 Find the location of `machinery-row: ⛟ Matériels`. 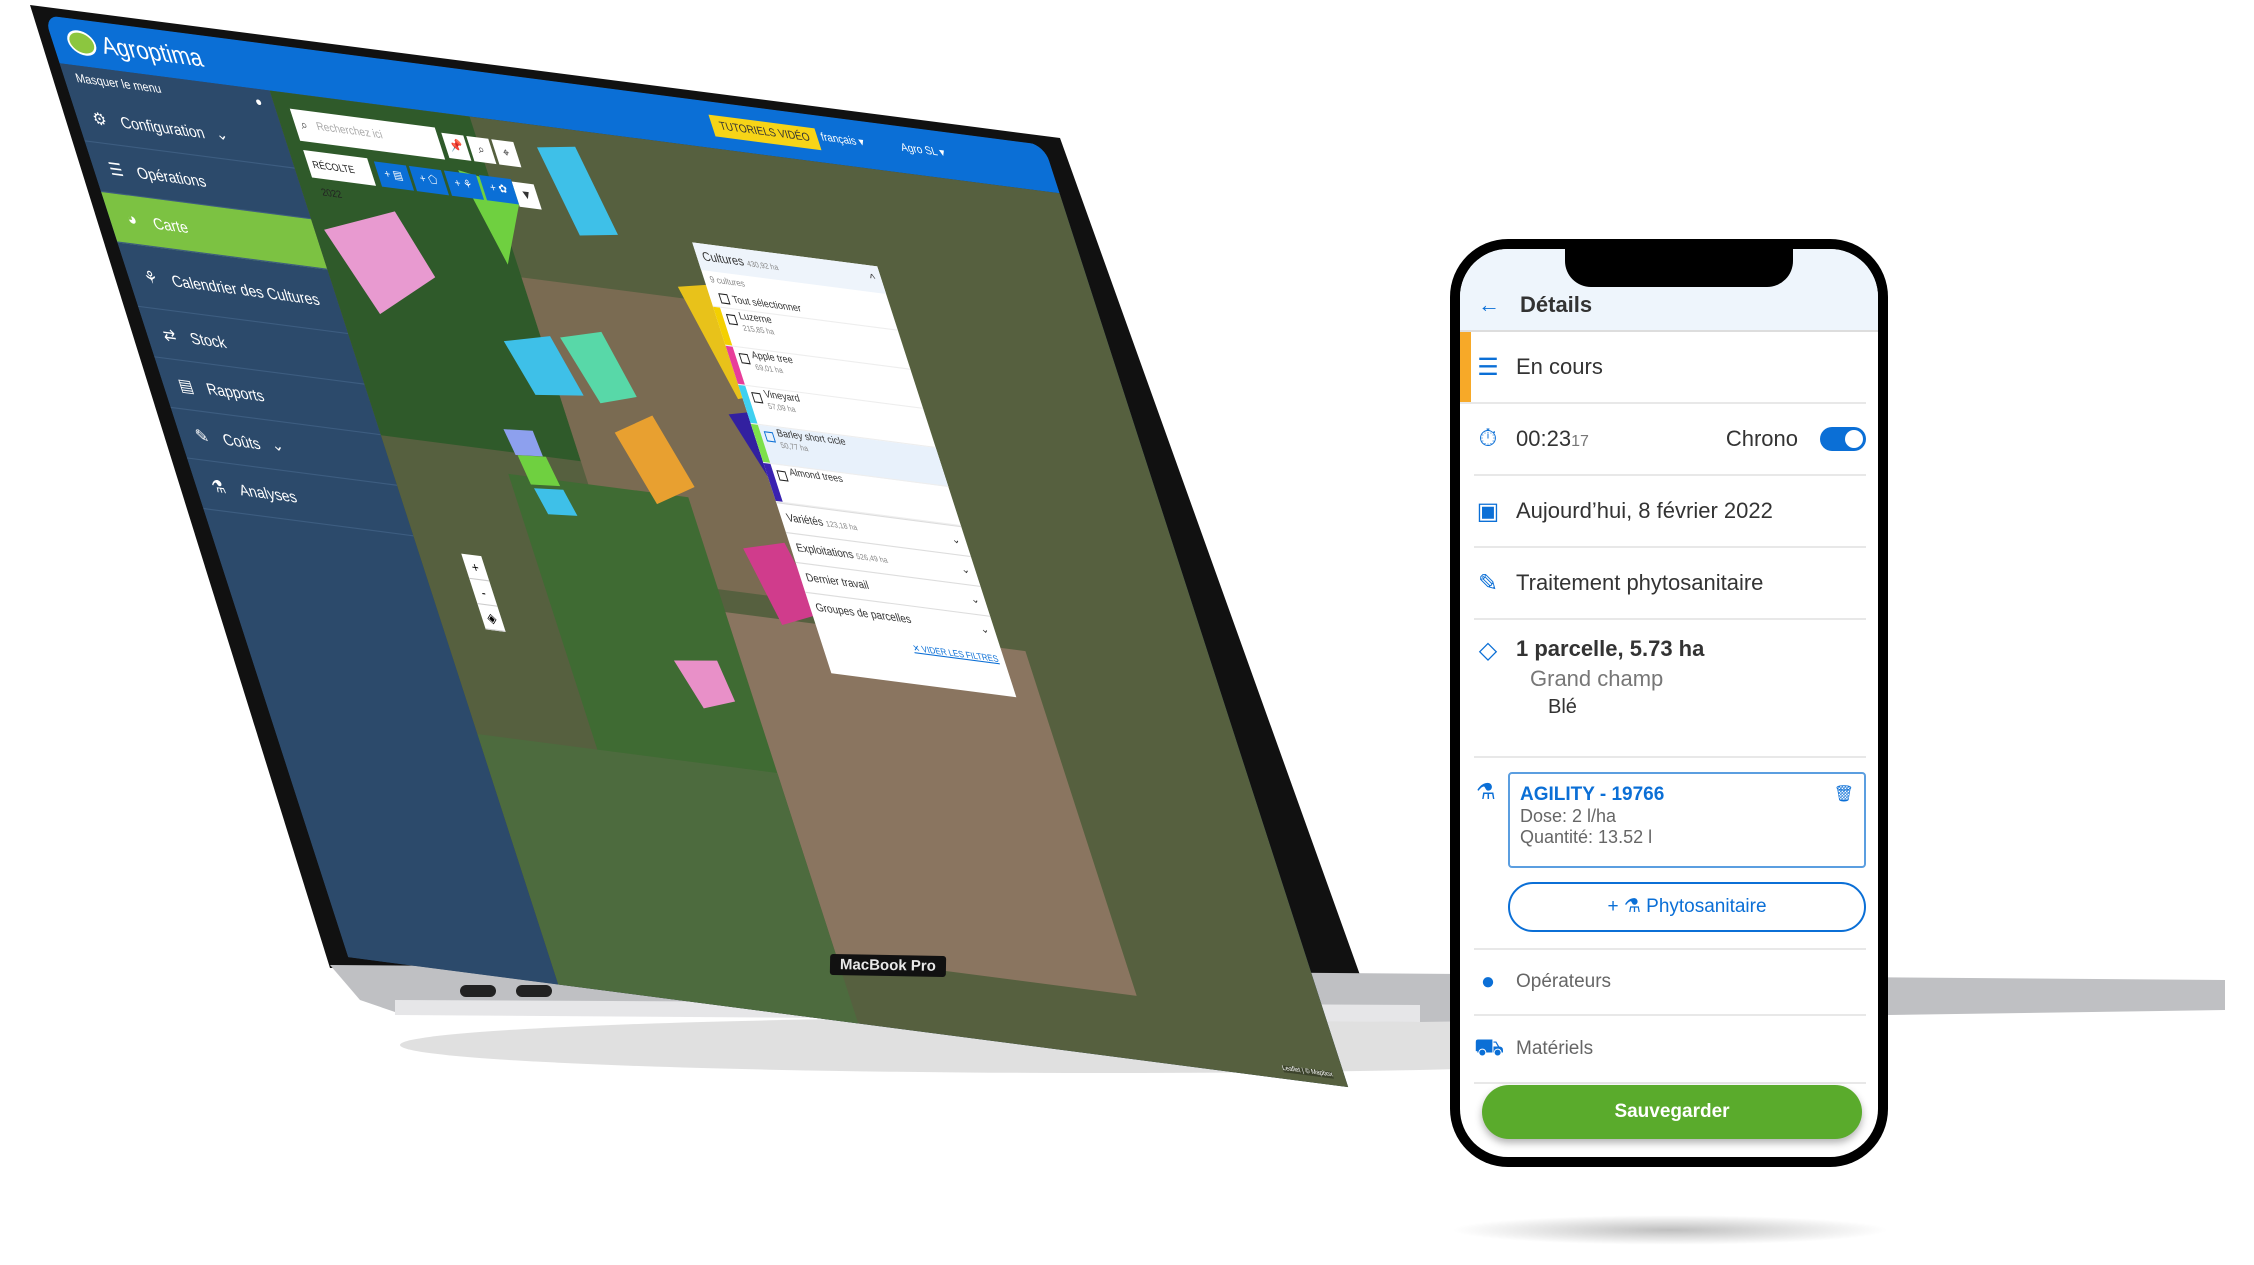

machinery-row: ⛟ Matériels is located at coordinates (1670, 1050).